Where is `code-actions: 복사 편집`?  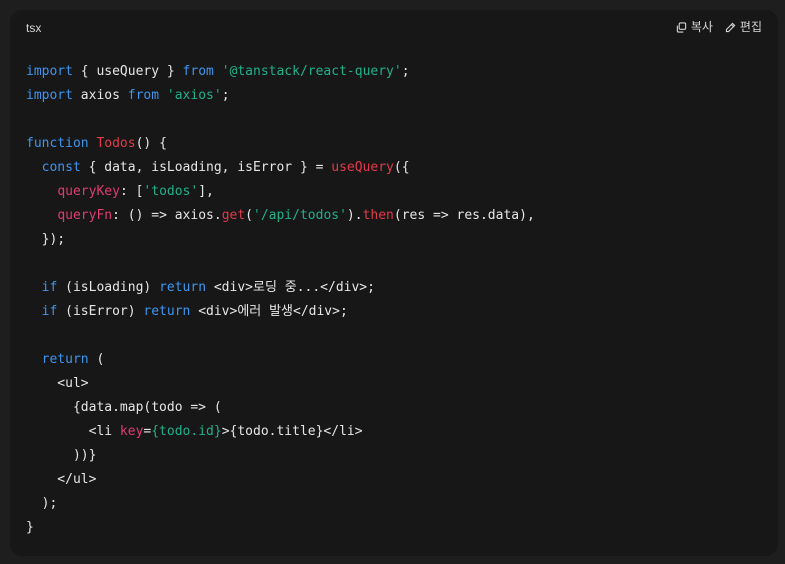 code-actions: 복사 편집 is located at coordinates (719, 27).